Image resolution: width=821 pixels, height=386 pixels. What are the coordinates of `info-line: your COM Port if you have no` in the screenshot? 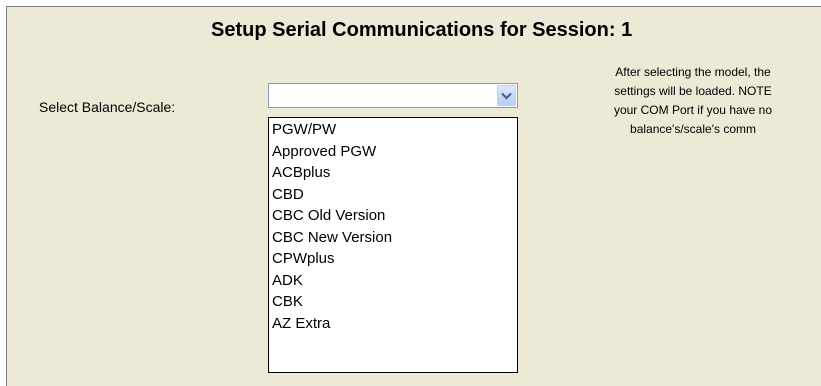 It's located at (693, 110).